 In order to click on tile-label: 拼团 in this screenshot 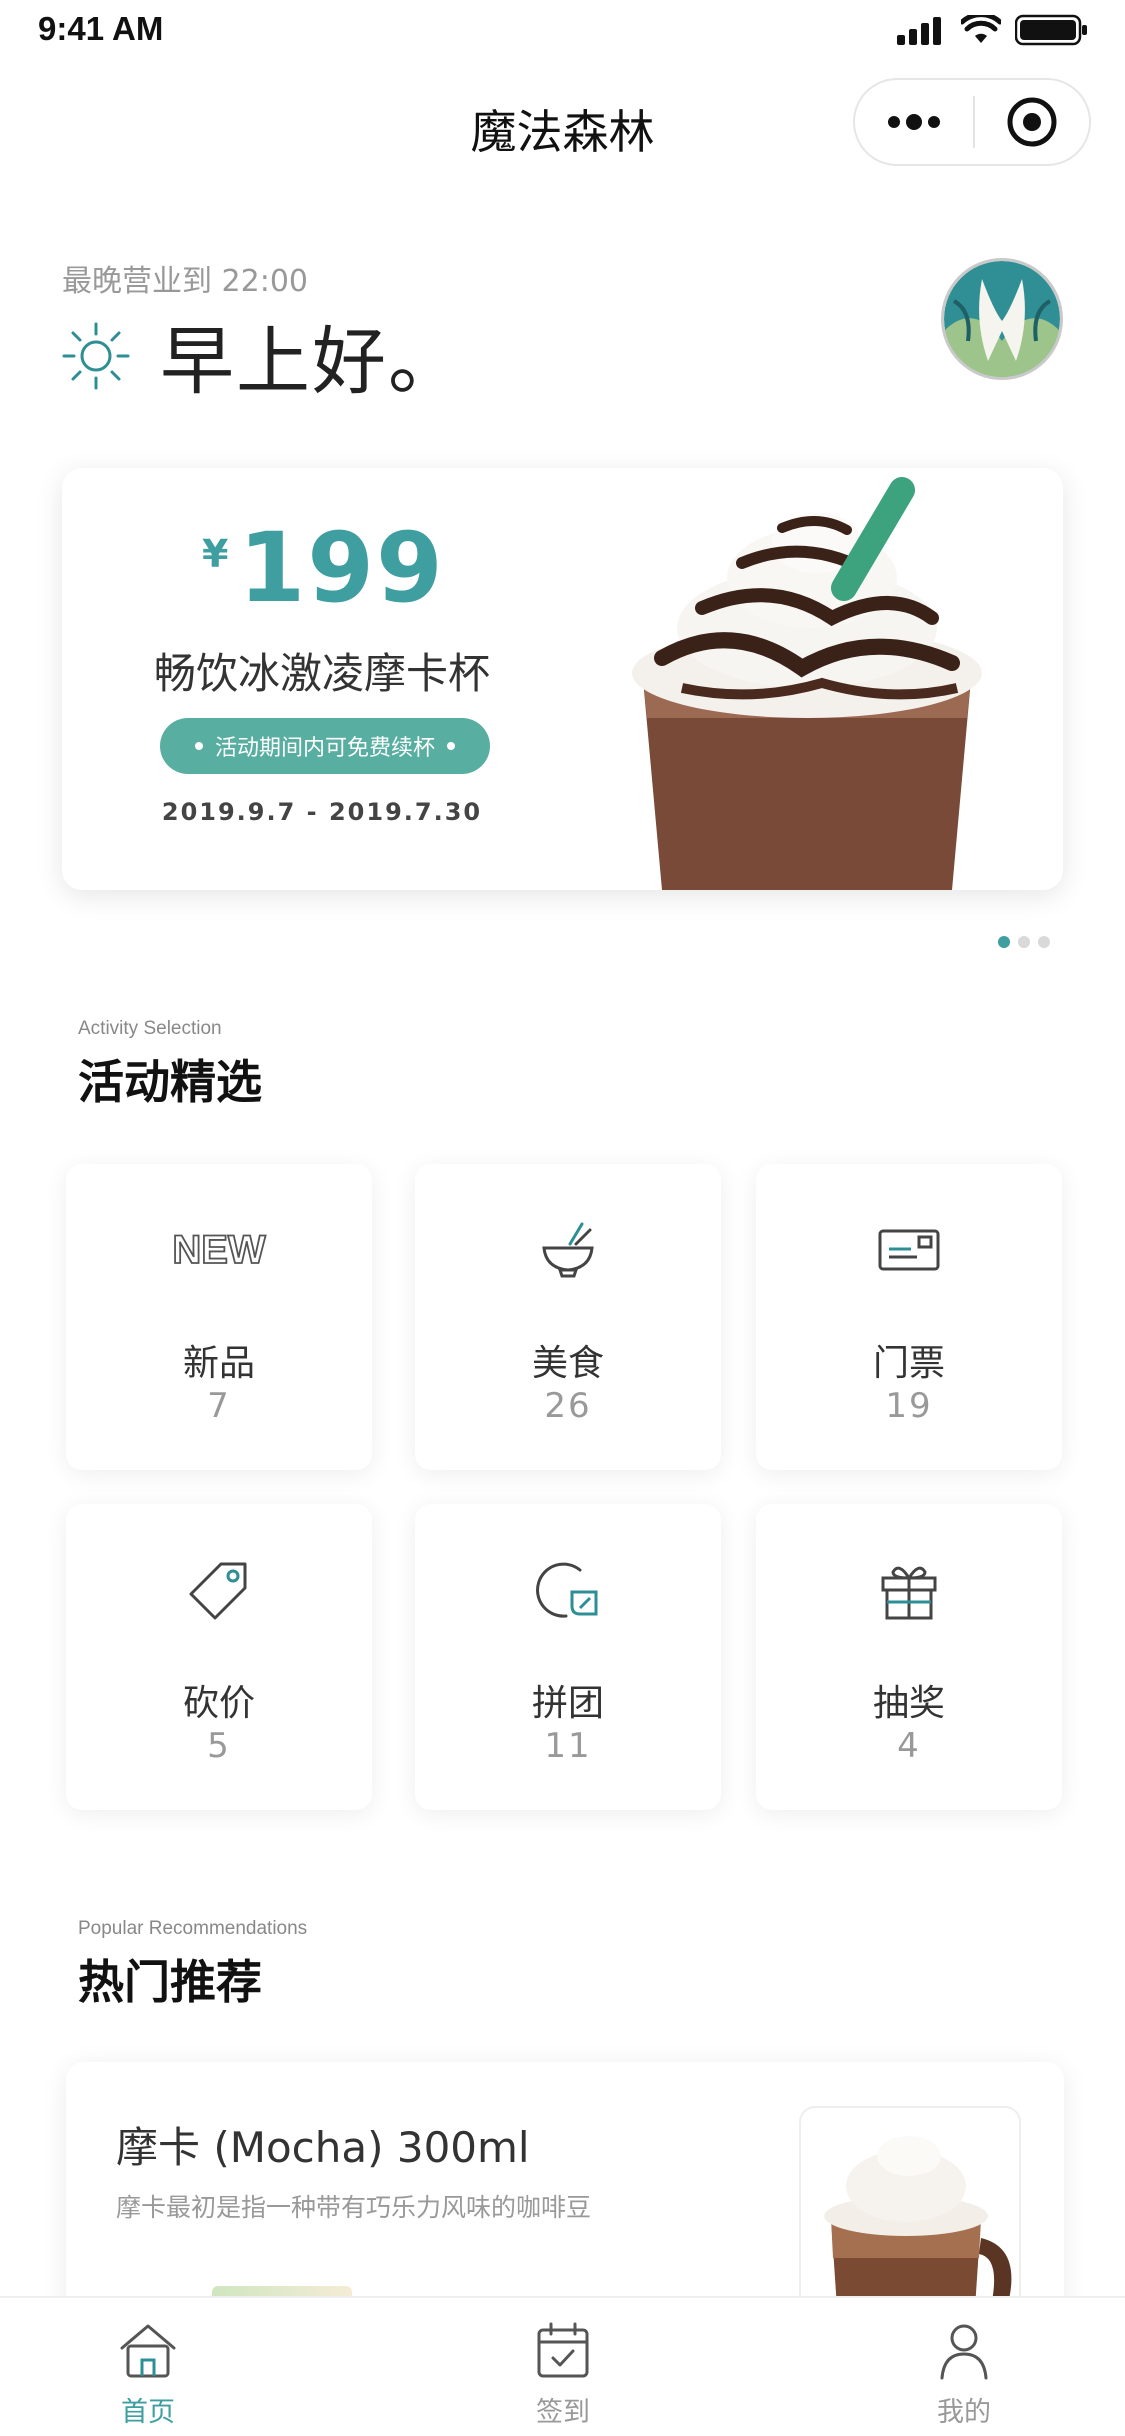, I will do `click(567, 1703)`.